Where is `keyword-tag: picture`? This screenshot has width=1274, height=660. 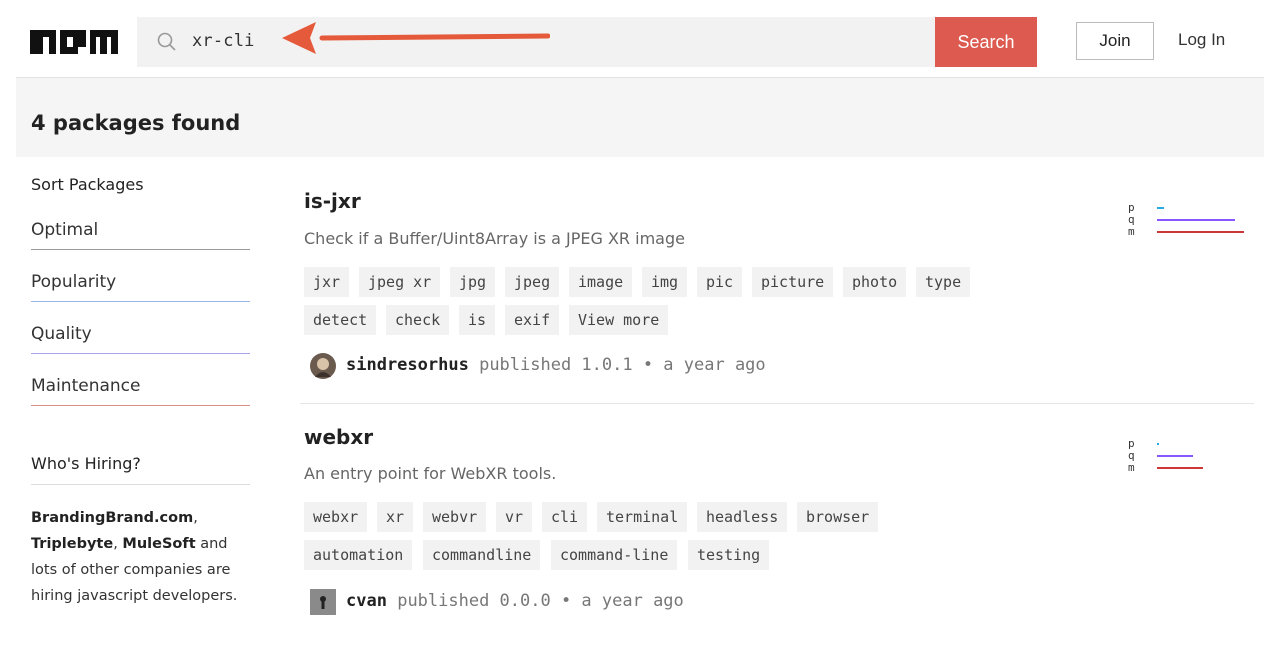 keyword-tag: picture is located at coordinates (793, 282).